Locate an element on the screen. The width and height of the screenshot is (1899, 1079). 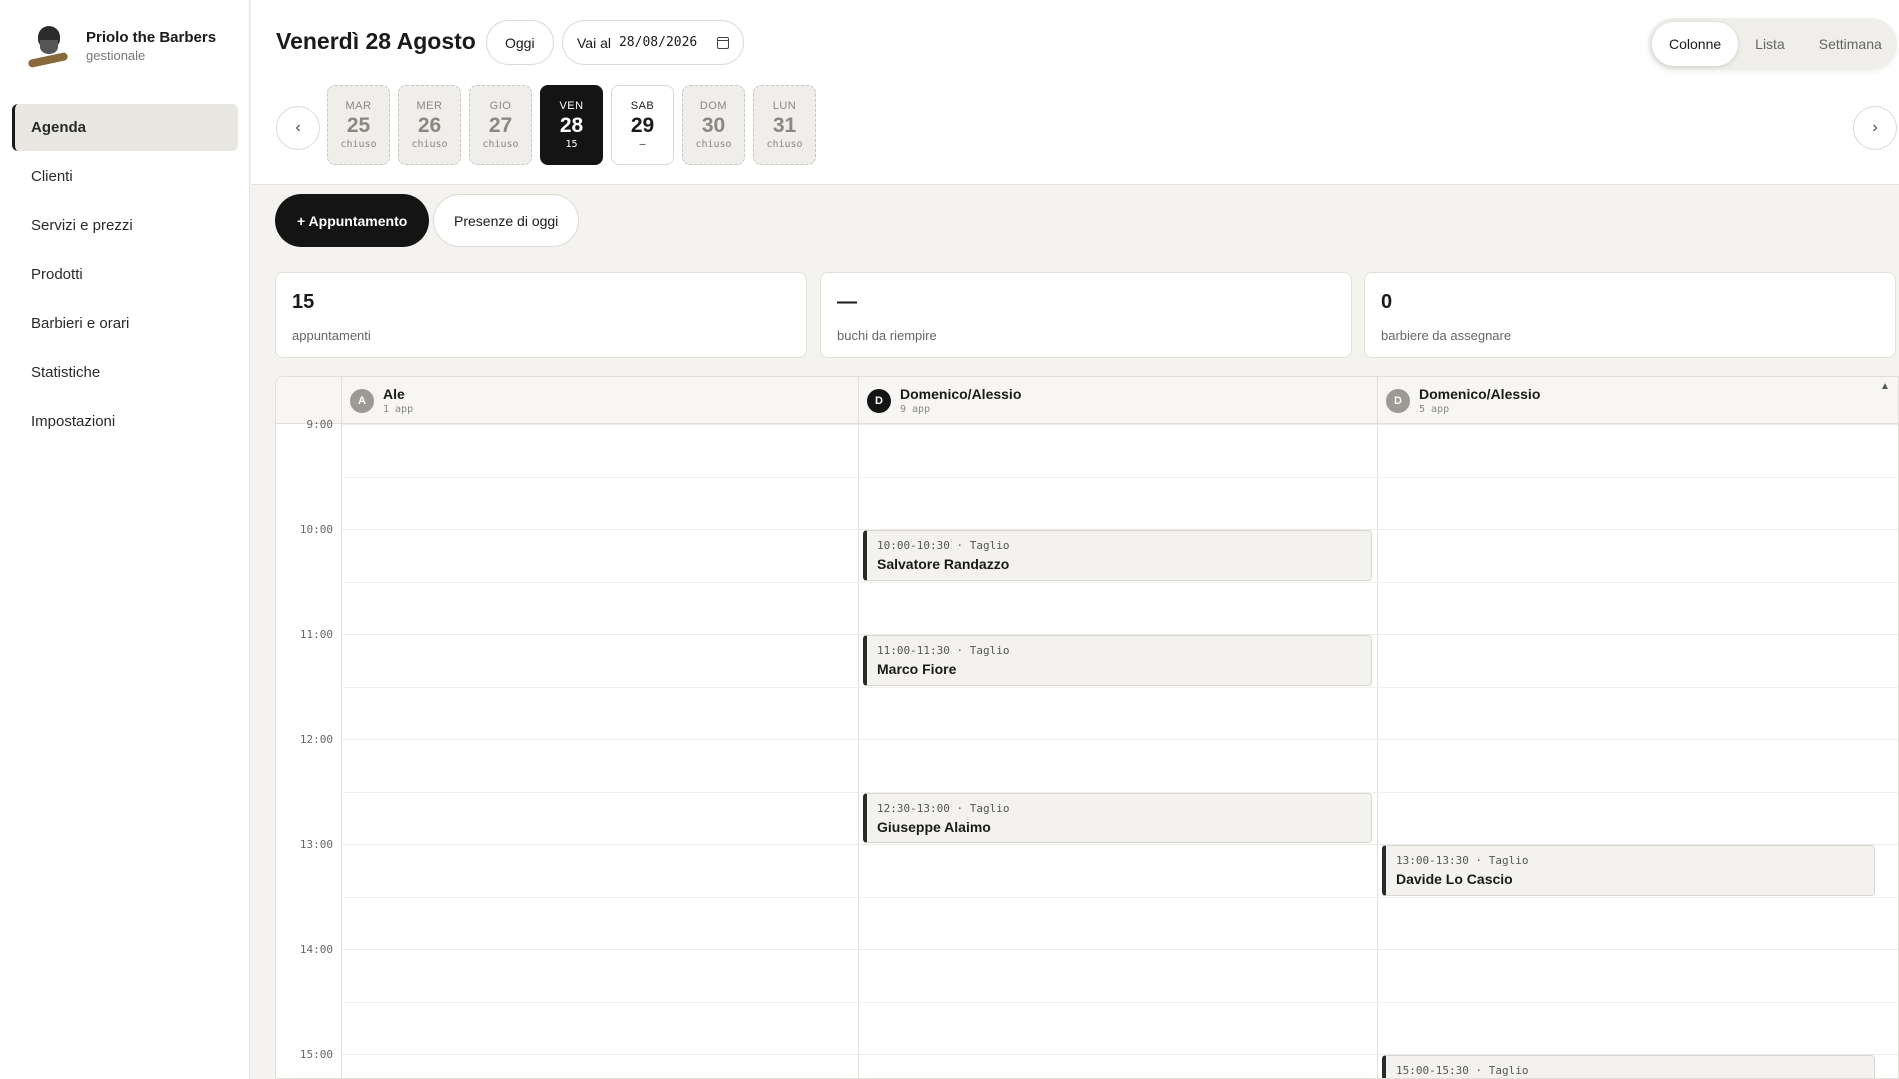
day-weekday: SAB is located at coordinates (642, 106).